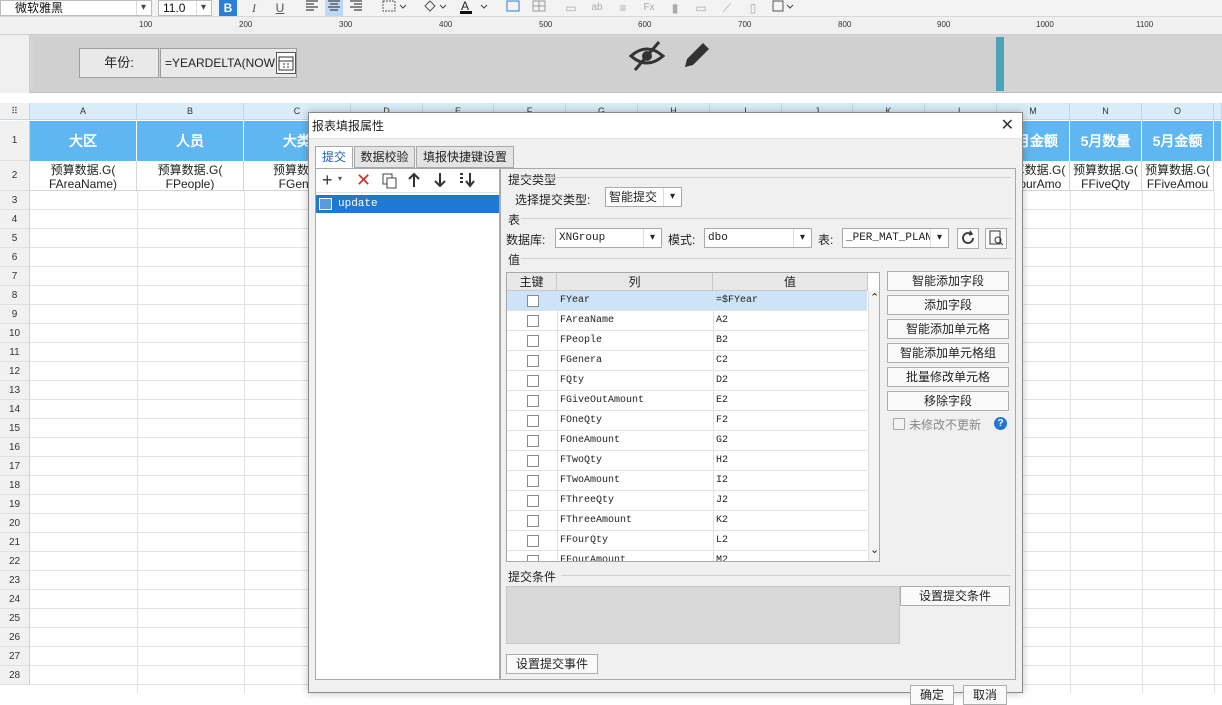 This screenshot has width=1222, height=705. What do you see at coordinates (15, 276) in the screenshot?
I see `row-header: 7` at bounding box center [15, 276].